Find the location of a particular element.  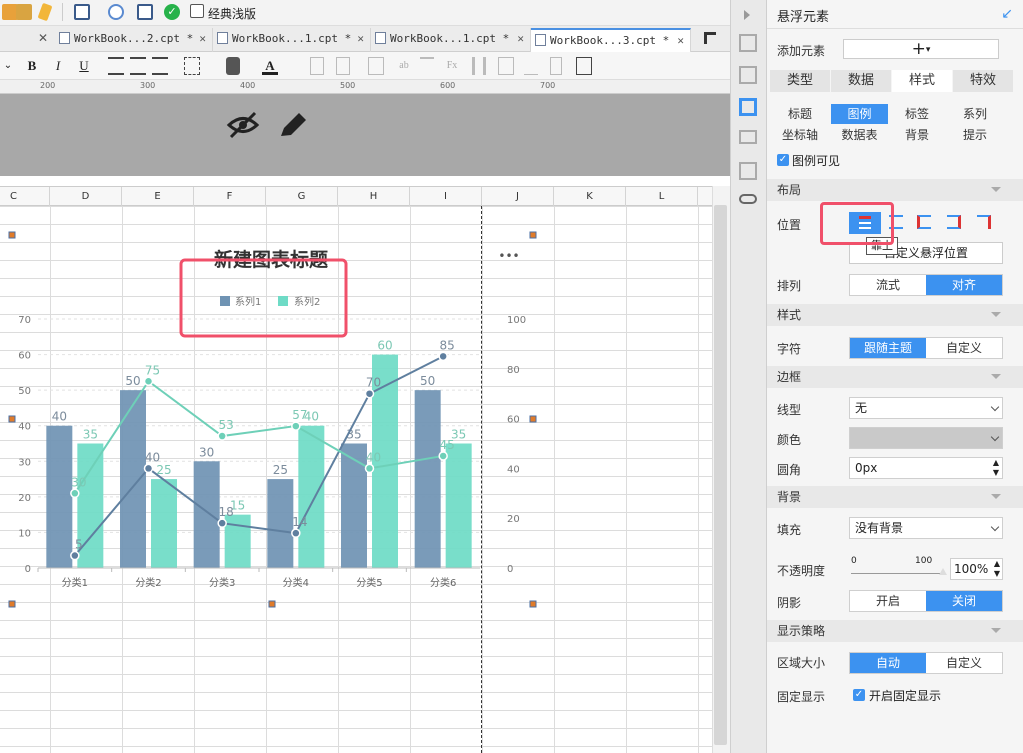

theme-icon is located at coordinates (197, 11).